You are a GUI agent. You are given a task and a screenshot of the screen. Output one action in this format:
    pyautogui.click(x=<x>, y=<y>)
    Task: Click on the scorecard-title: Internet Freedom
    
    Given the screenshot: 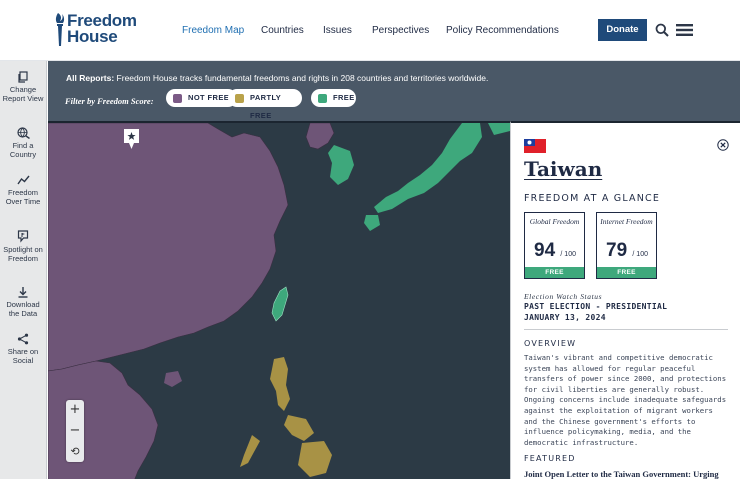 What is the action you would take?
    pyautogui.click(x=626, y=221)
    